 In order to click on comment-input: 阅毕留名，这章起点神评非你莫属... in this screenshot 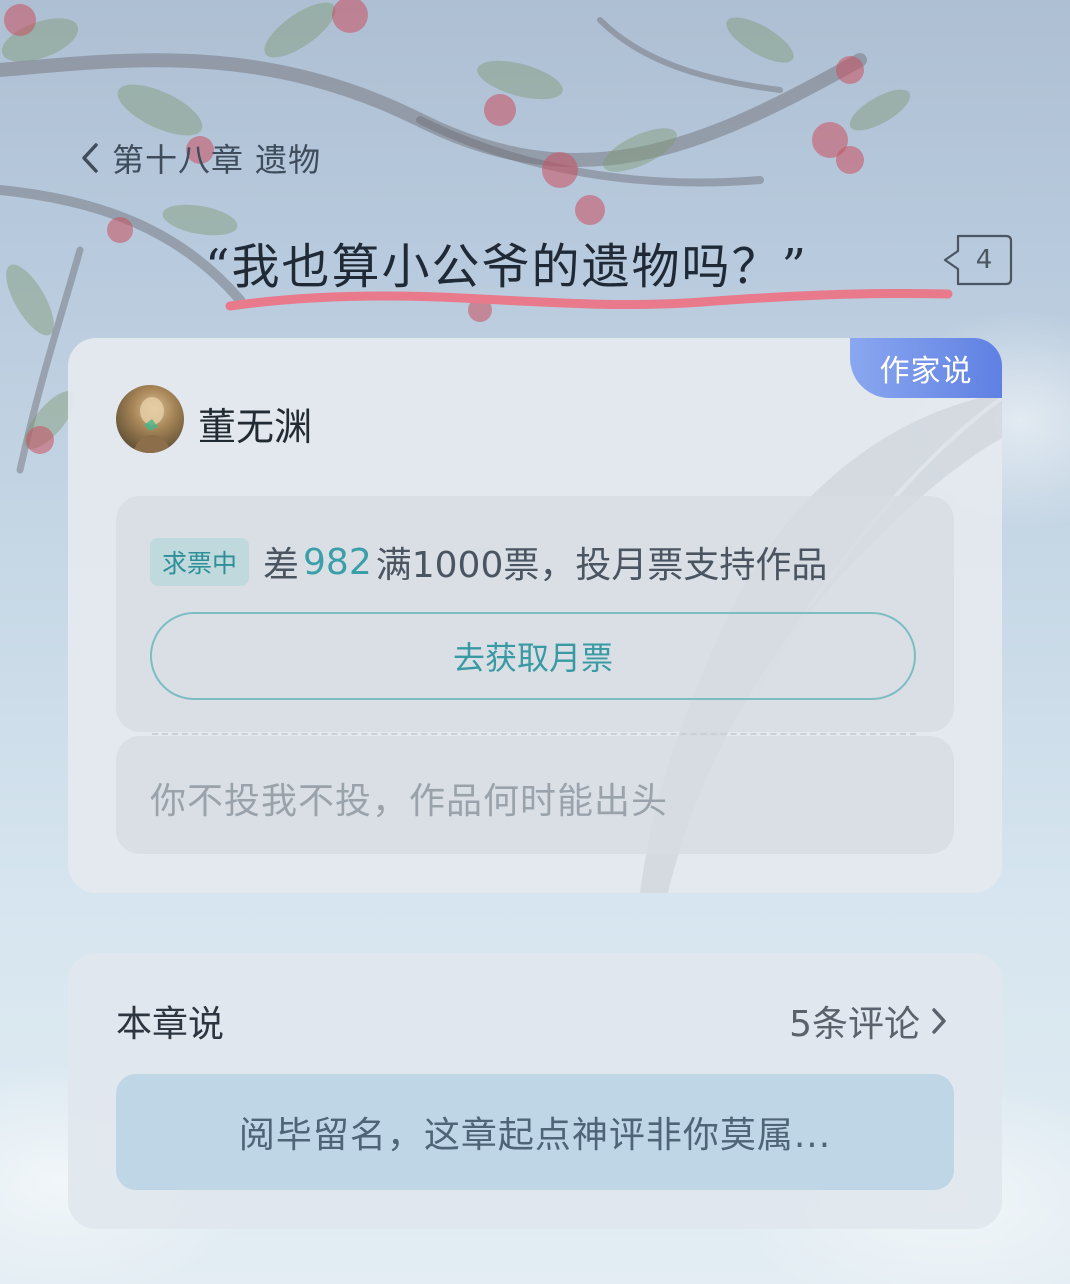, I will do `click(535, 1132)`.